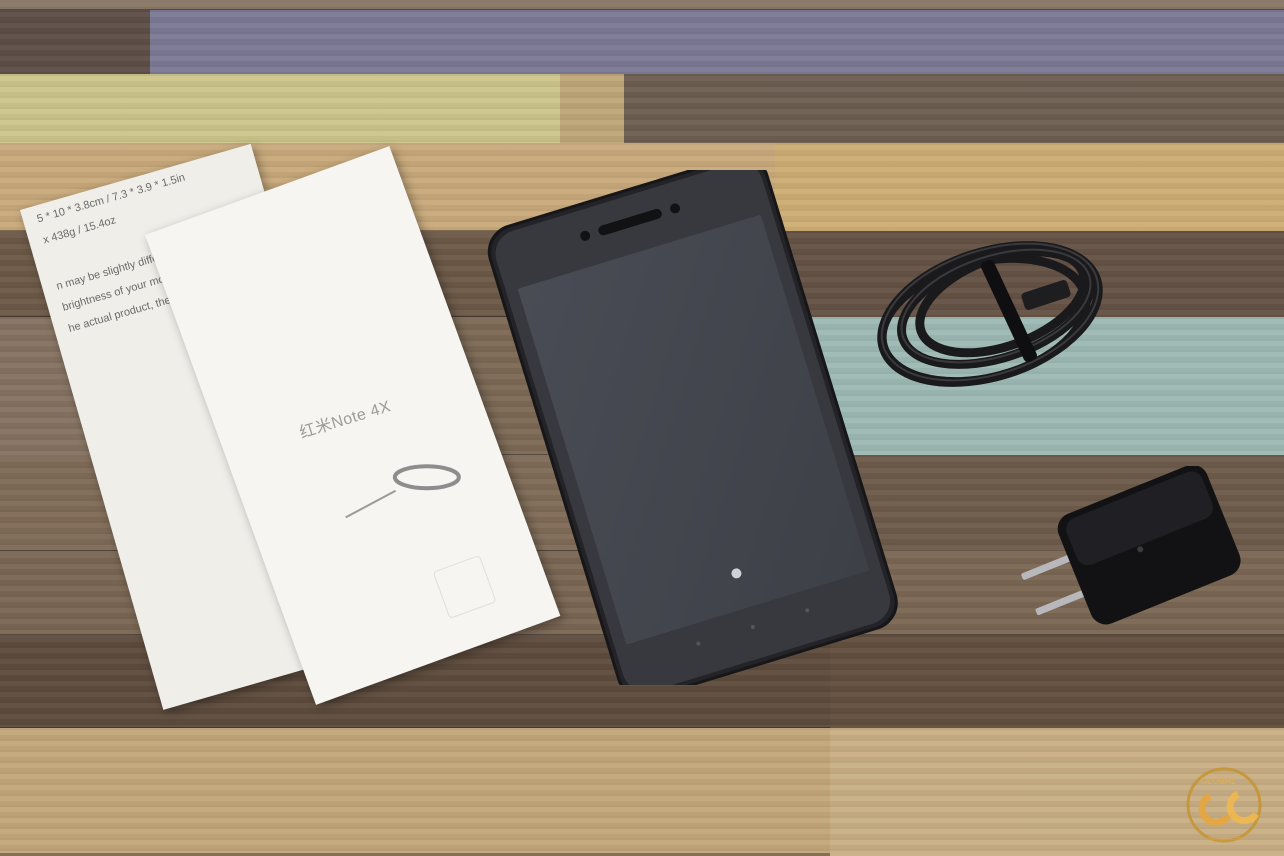  Describe the element at coordinates (1131, 545) in the screenshot. I see `power-adapter` at that location.